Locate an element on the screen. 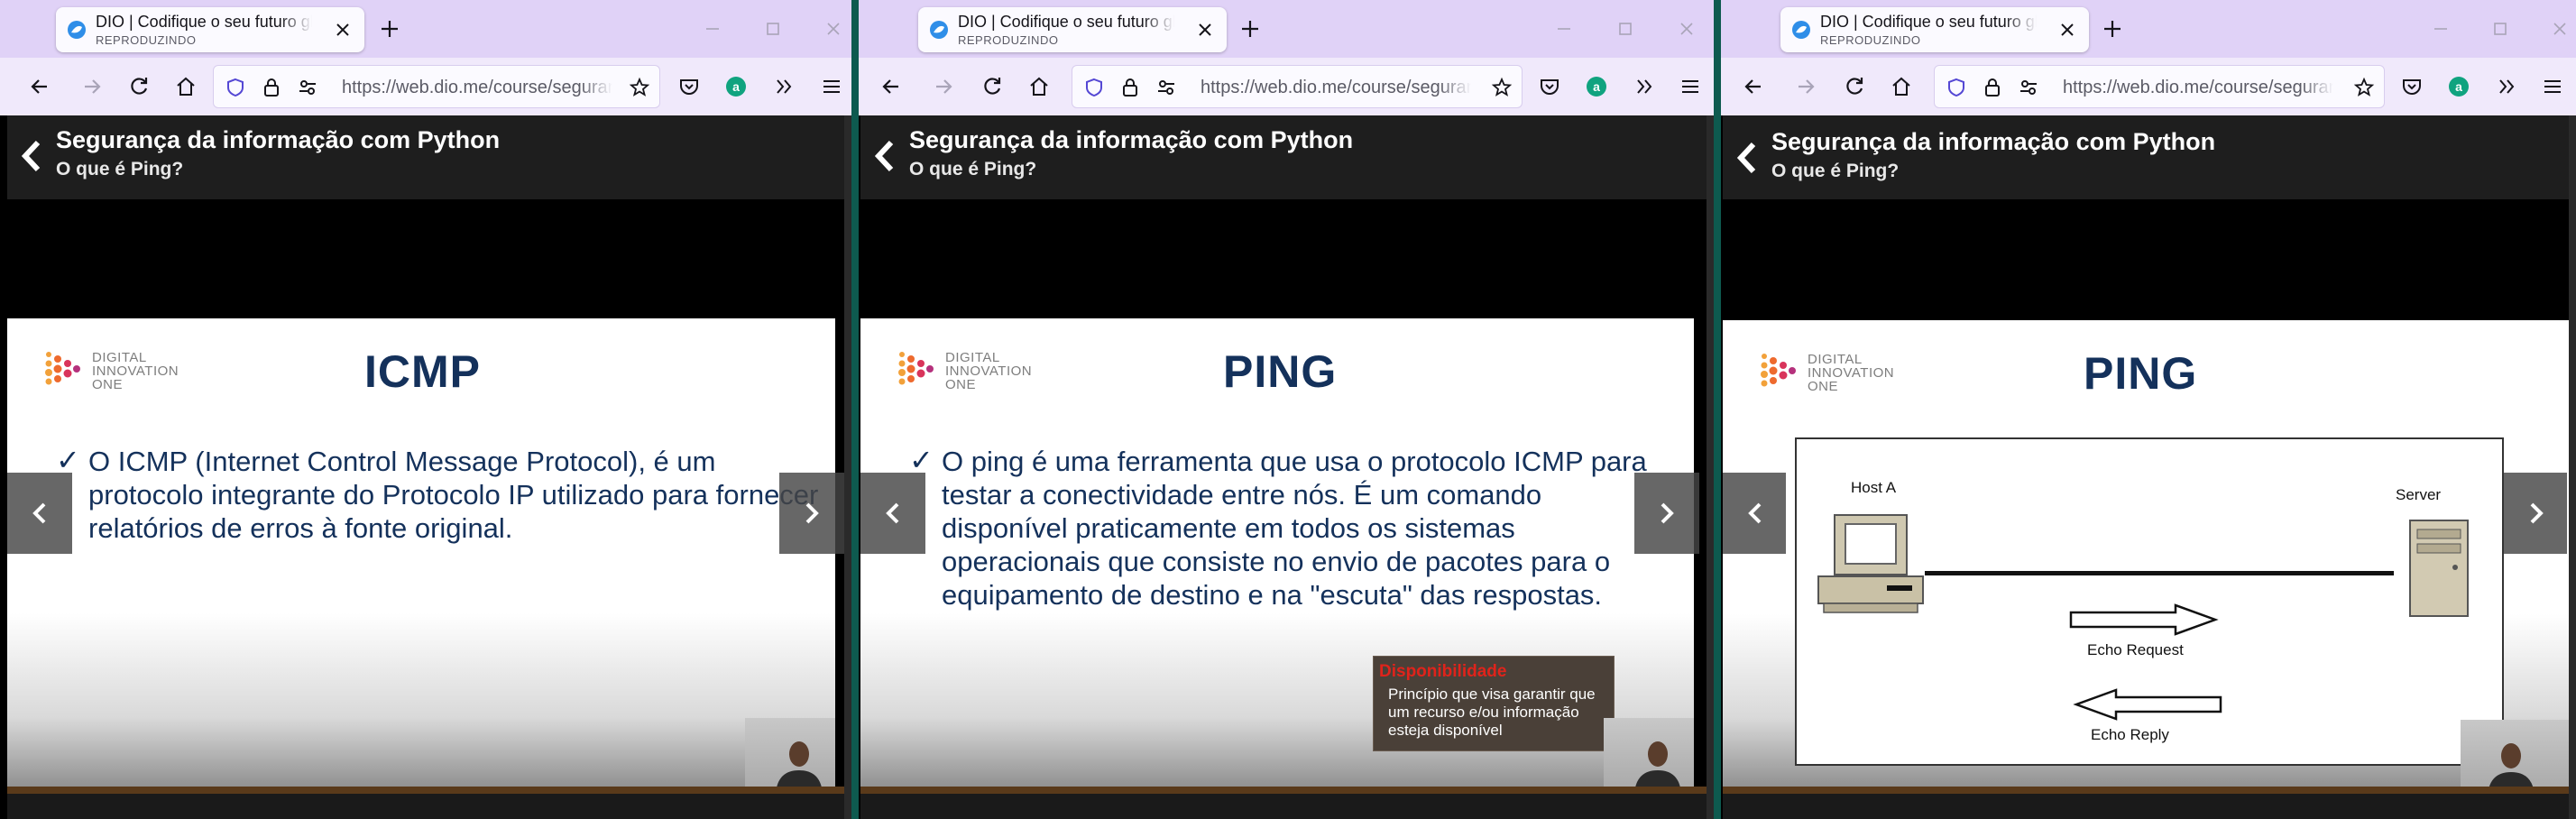 This screenshot has width=2576, height=819. course-title: Segurança da informação com Python is located at coordinates (279, 139).